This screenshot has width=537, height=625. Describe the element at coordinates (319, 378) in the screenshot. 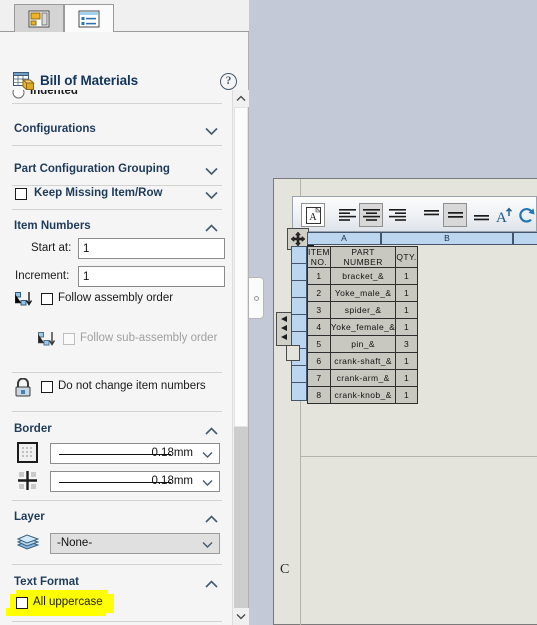

I see `cell-item-no: 7` at that location.